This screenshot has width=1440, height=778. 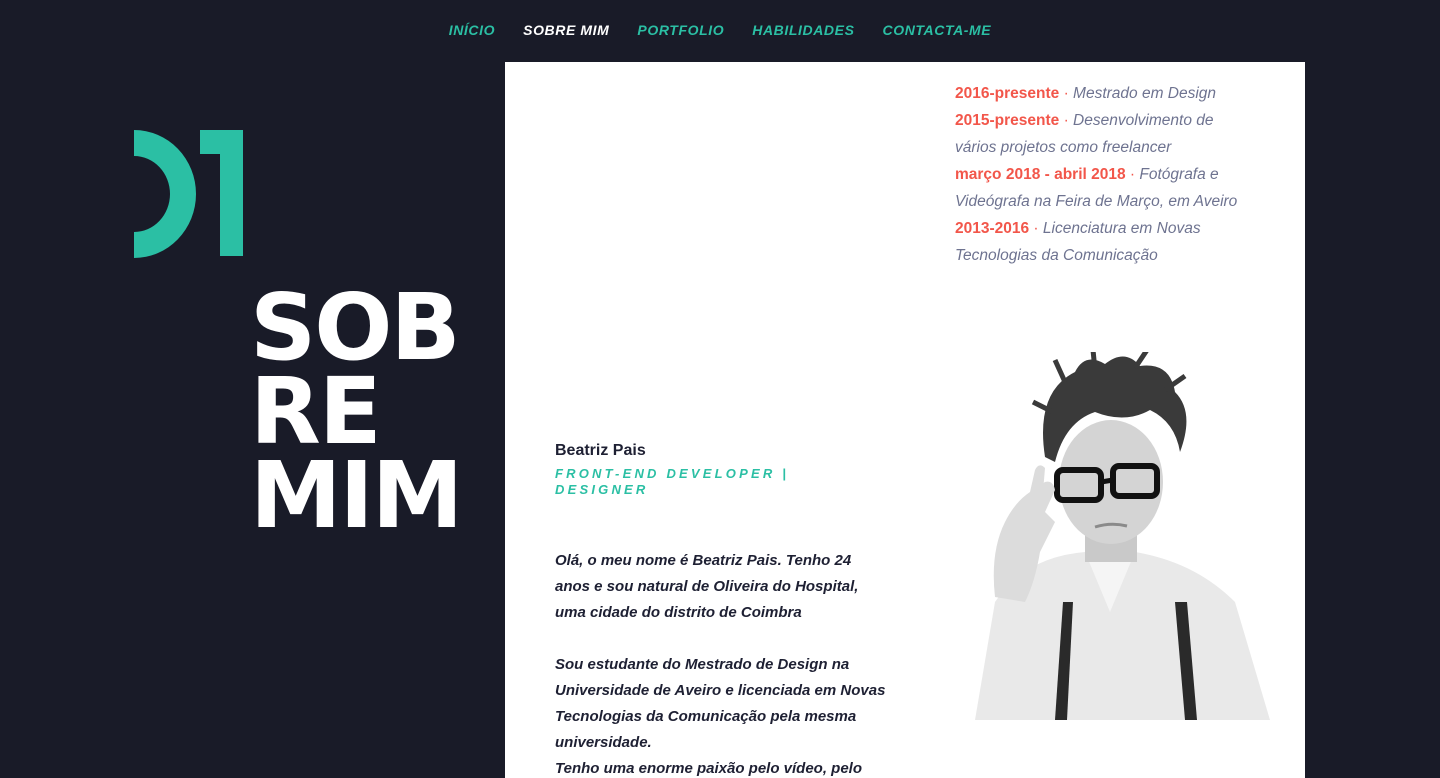 What do you see at coordinates (672, 481) in the screenshot?
I see `profile-role: FRONT-END DEVELOPER | DESIGNER` at bounding box center [672, 481].